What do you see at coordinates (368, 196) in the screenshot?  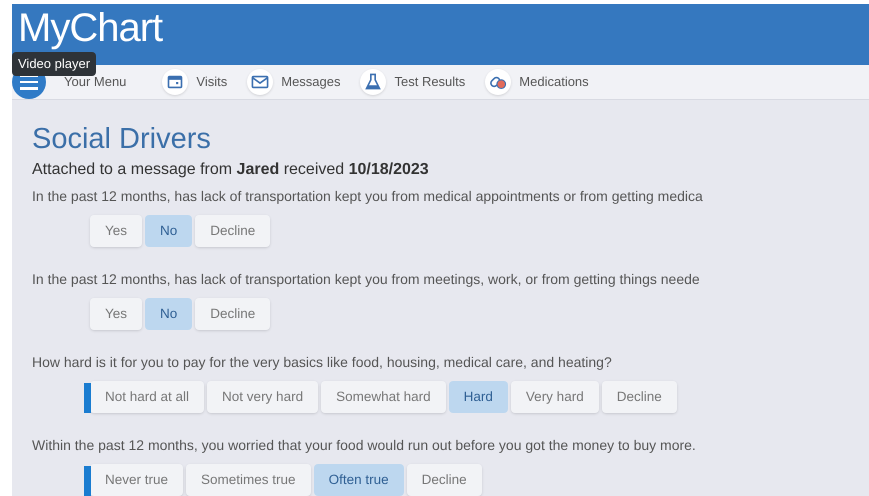 I see `question-text: In the past 12 months, has lack of transportation kept you from medical appointments or from getting medica` at bounding box center [368, 196].